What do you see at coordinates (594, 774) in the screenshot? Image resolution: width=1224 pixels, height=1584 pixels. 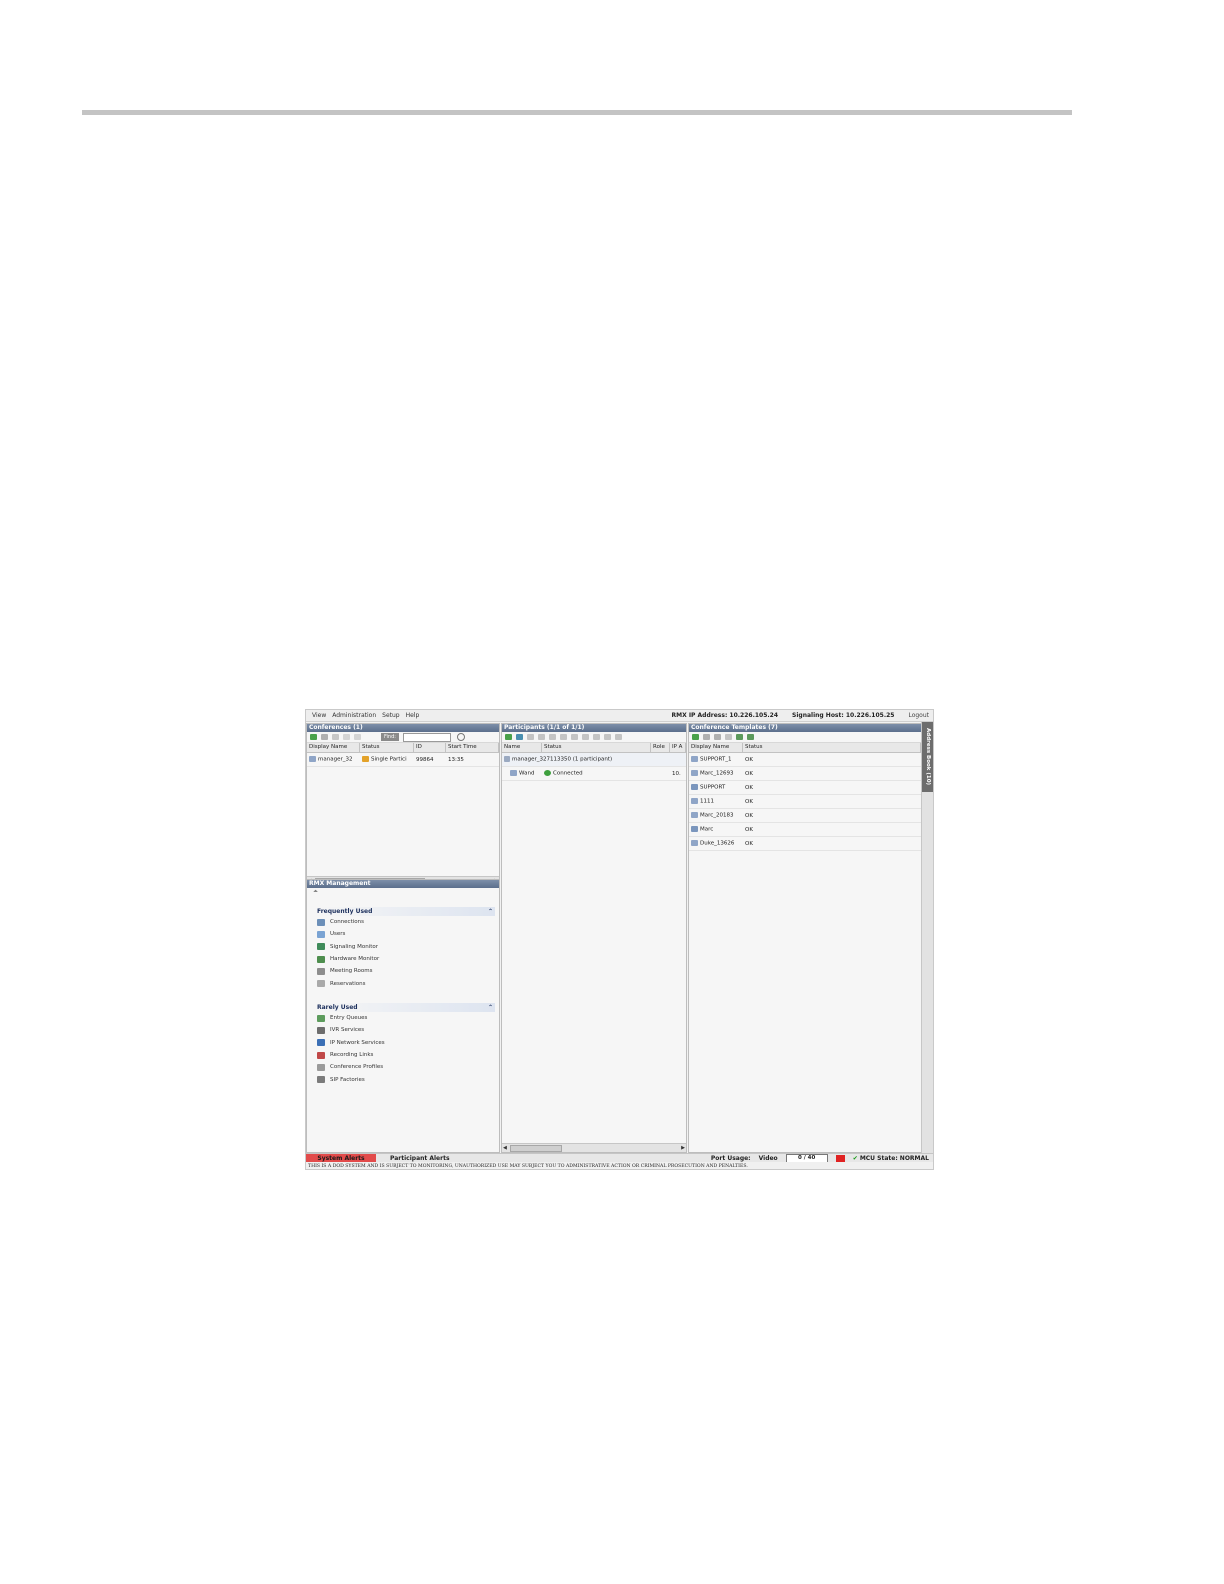 I see `table-row: Wand Connected 10.` at bounding box center [594, 774].